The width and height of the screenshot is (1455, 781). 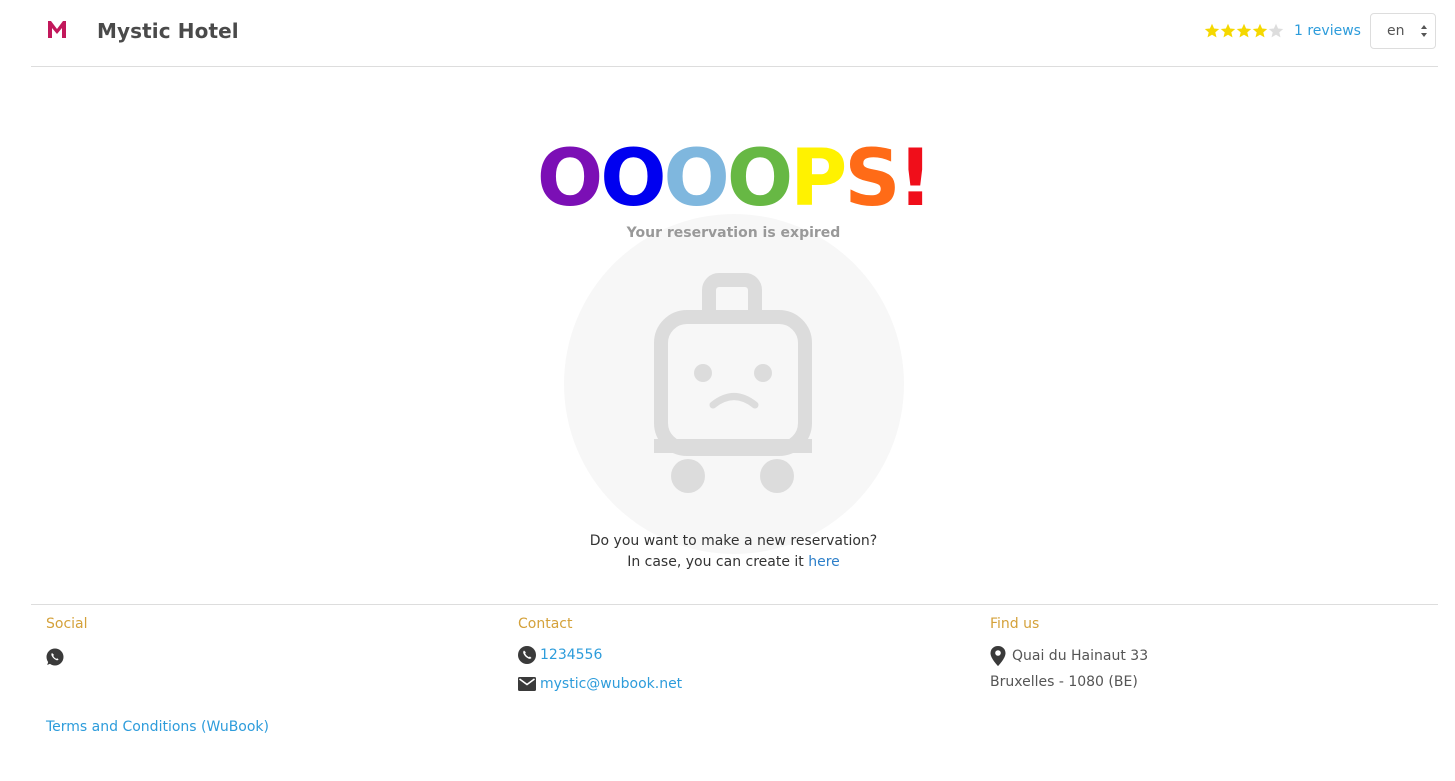 I want to click on map-pin-icon, so click(x=998, y=656).